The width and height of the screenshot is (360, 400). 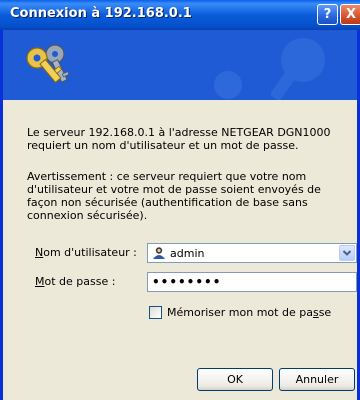 I want to click on close-button: X, so click(x=350, y=14).